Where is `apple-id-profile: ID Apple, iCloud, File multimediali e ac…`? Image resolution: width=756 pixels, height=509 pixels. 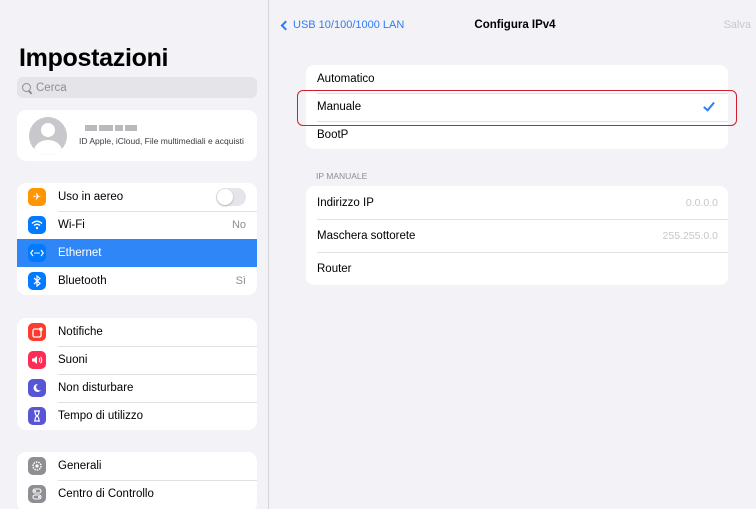
apple-id-profile: ID Apple, iCloud, File multimediali e ac… is located at coordinates (137, 135).